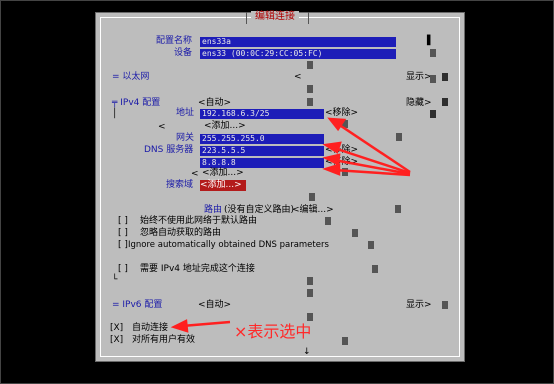 This screenshot has height=384, width=554. What do you see at coordinates (331, 169) in the screenshot?
I see `arrow-head-search` at bounding box center [331, 169].